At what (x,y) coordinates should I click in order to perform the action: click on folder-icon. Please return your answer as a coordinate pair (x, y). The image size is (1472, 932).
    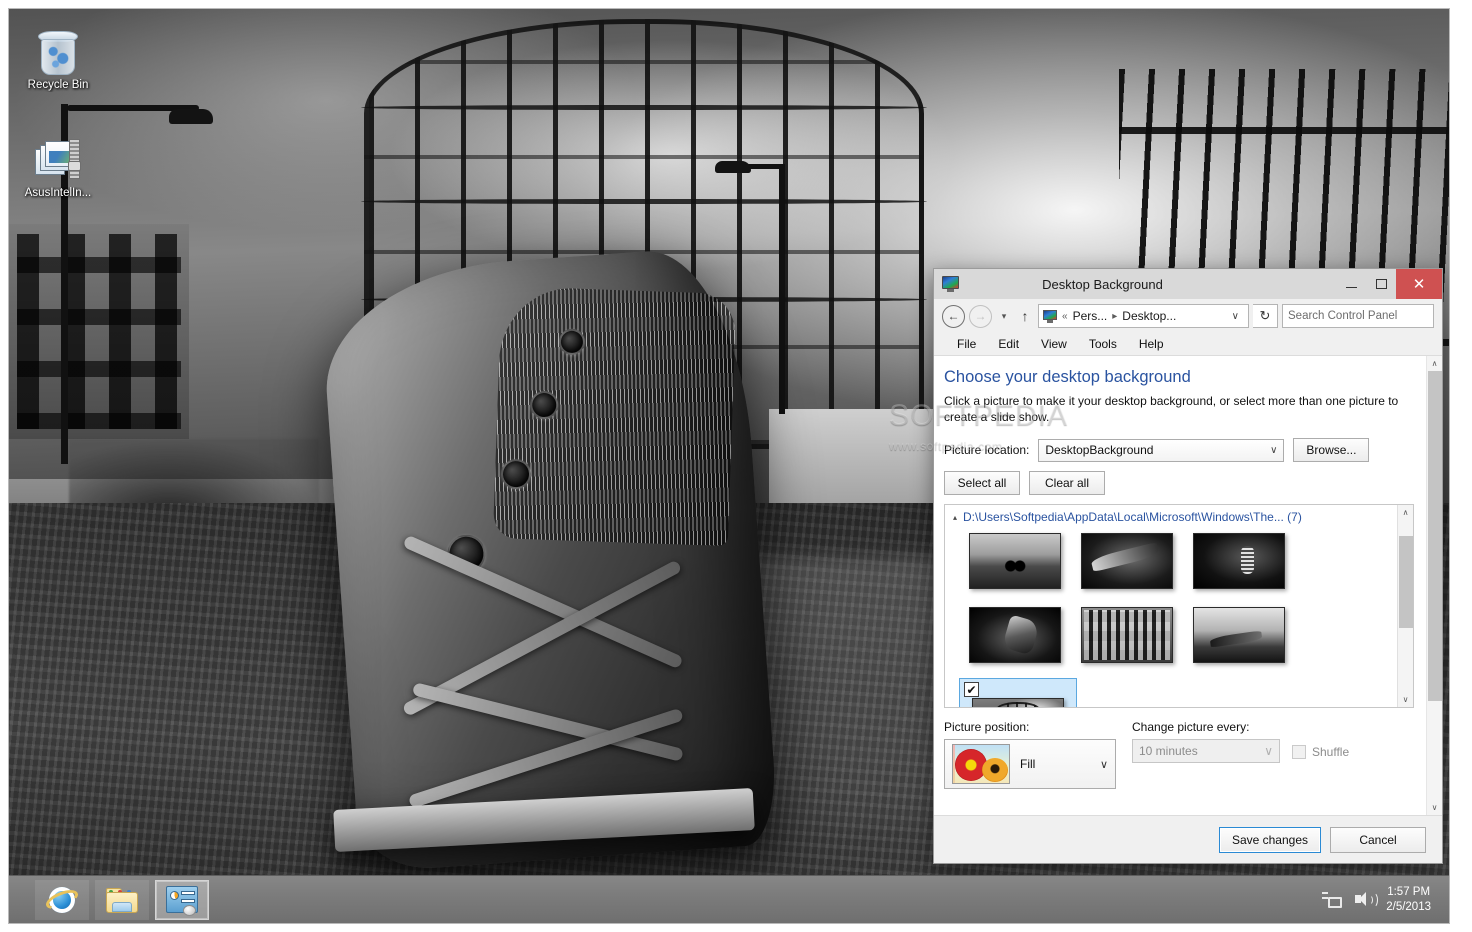
    Looking at the image, I should click on (122, 900).